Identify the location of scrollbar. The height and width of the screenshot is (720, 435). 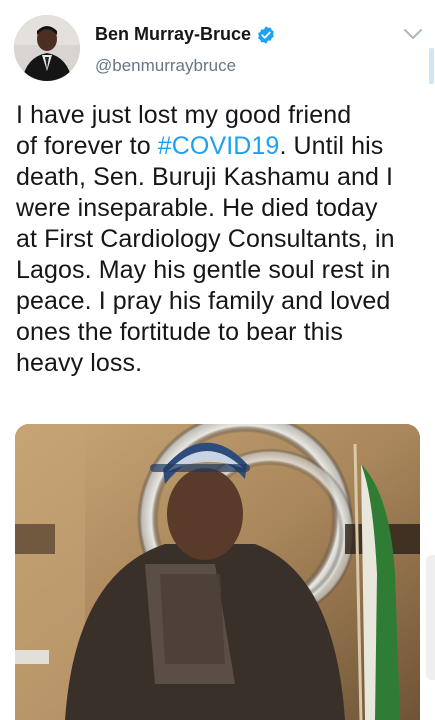
(431, 66).